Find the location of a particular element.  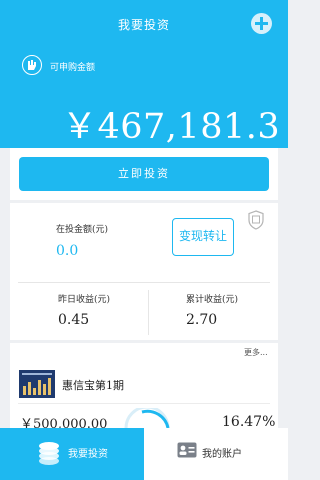

product-name: 惠信宝第1期 is located at coordinates (93, 385).